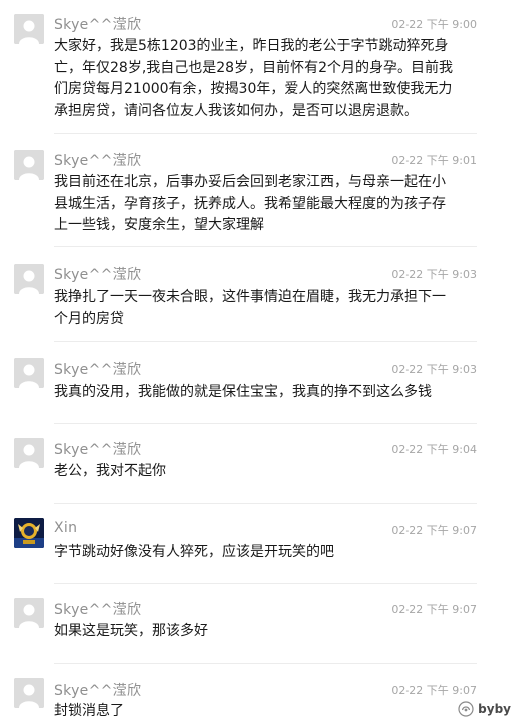 This screenshot has width=529, height=727. I want to click on timestamp: 02-22 下午 9:00, so click(434, 24).